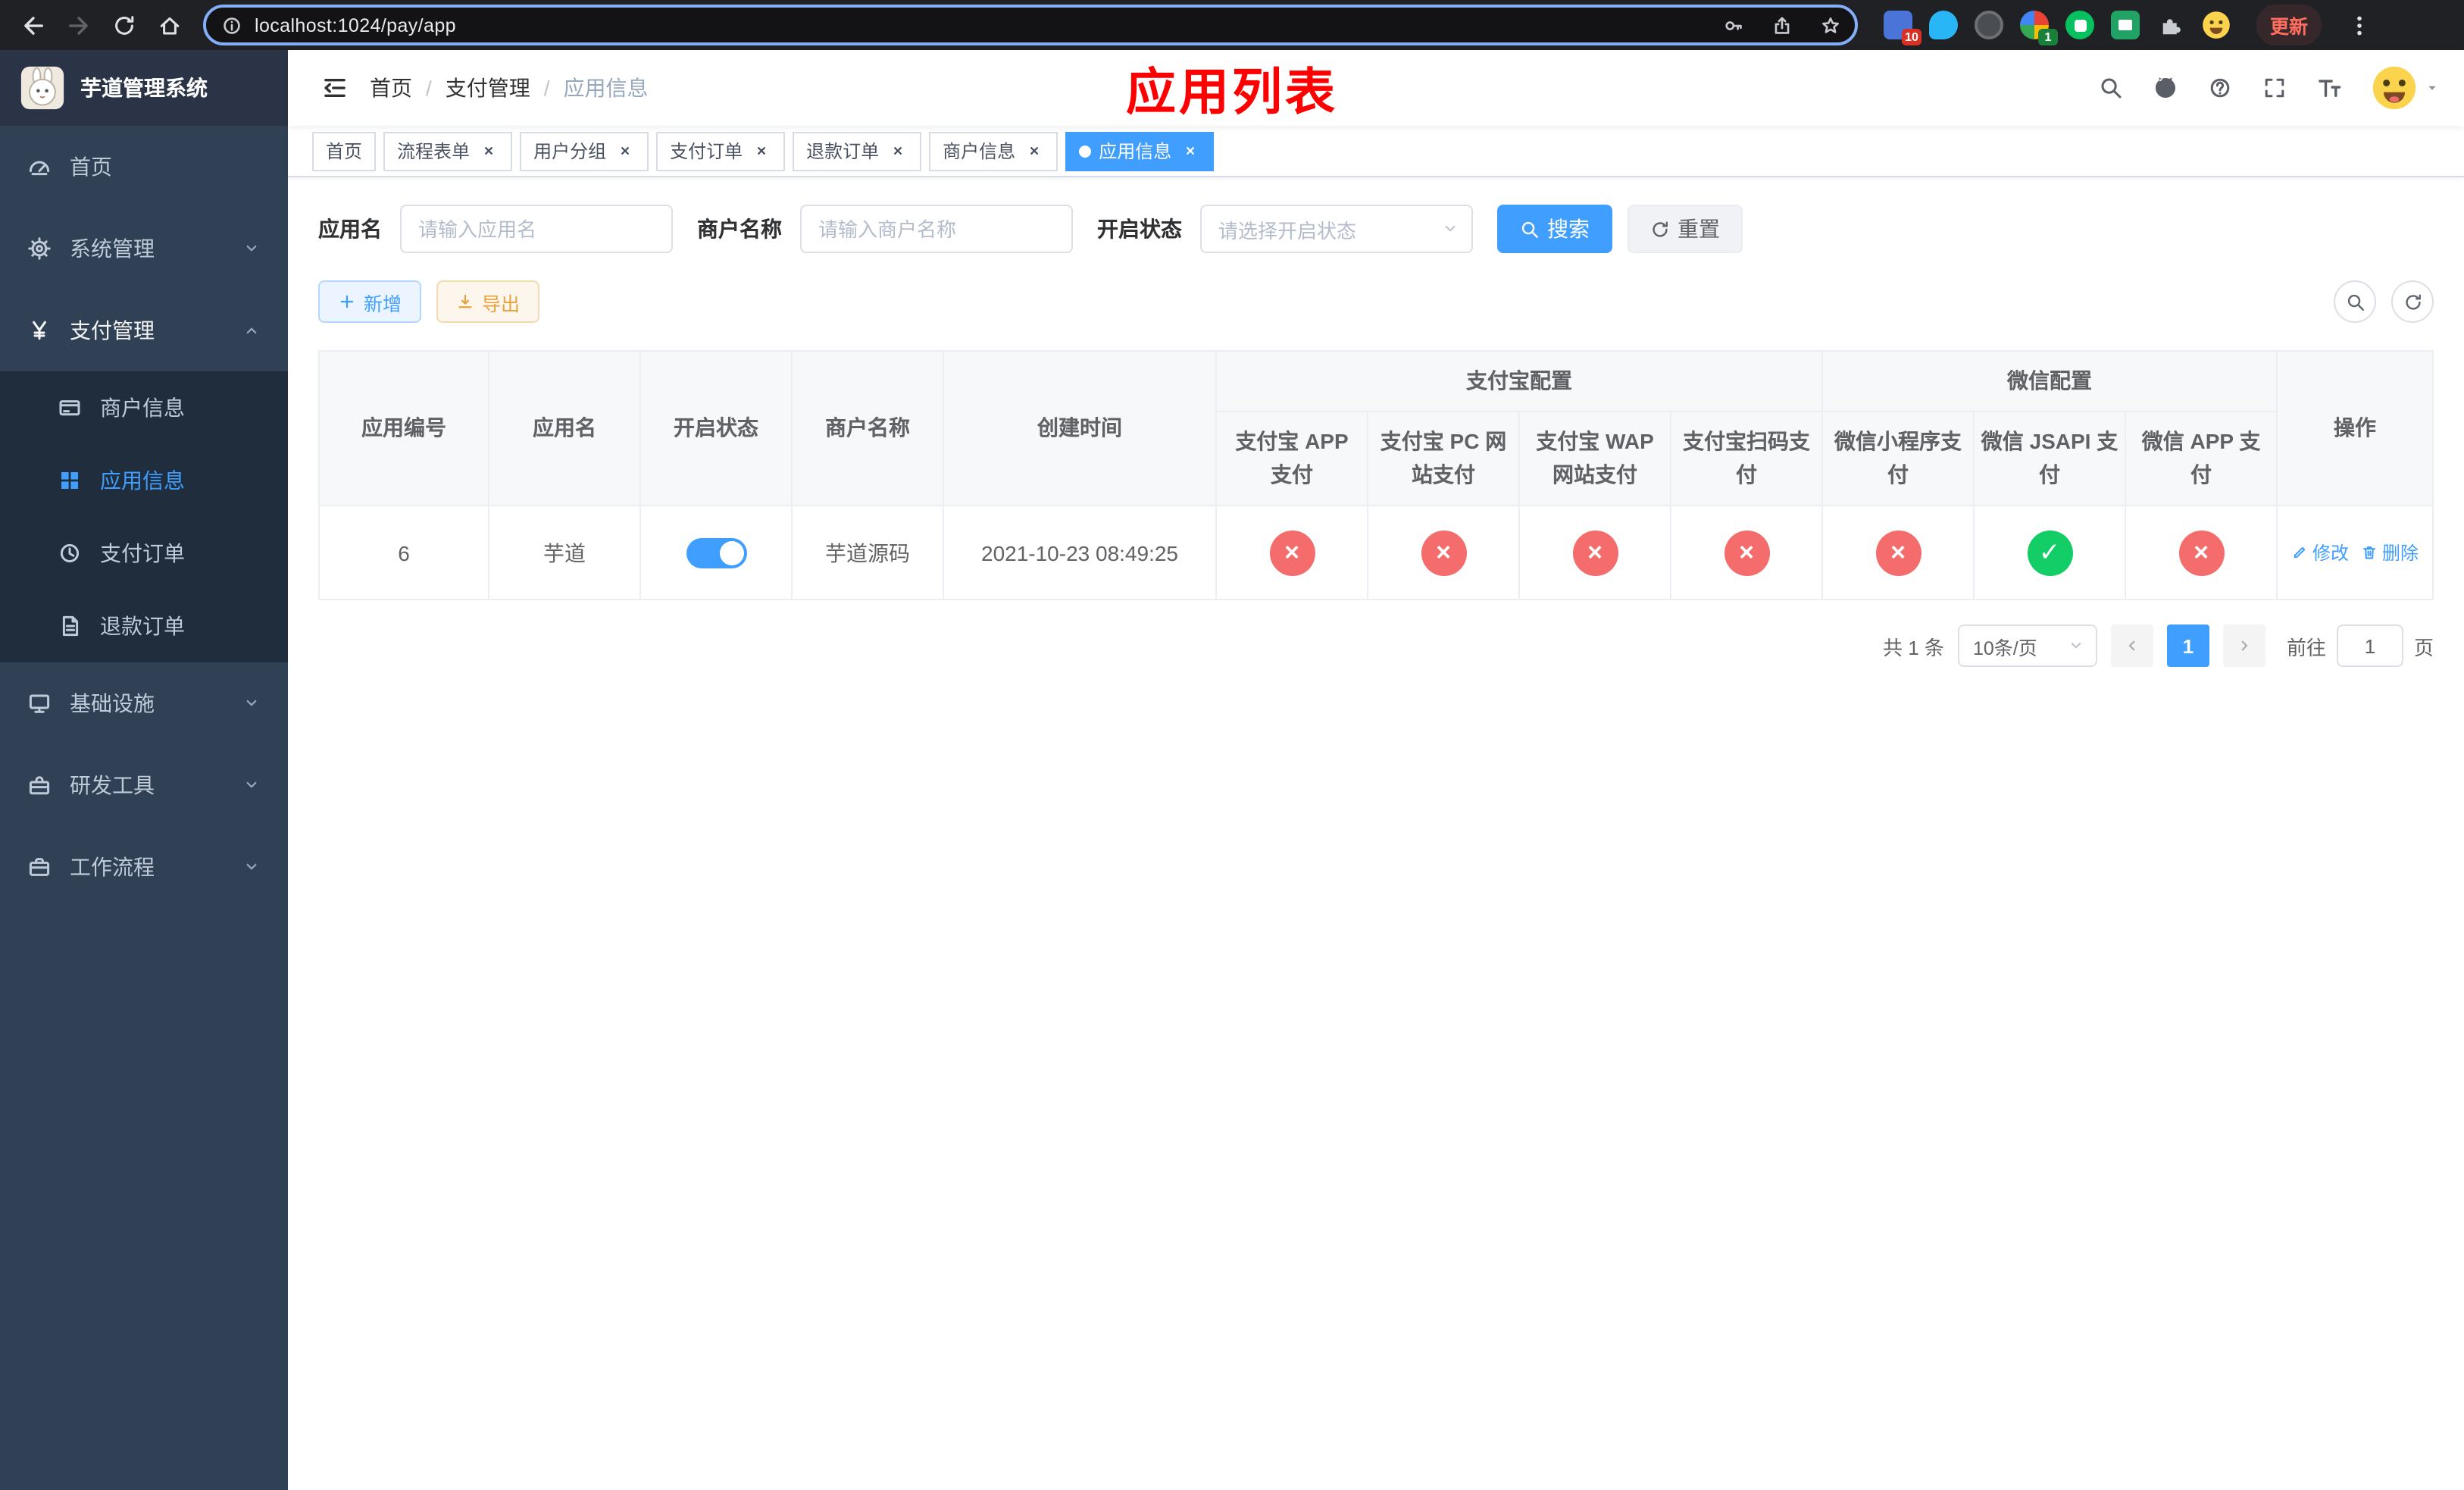 This screenshot has height=1490, width=2464. Describe the element at coordinates (1376, 301) in the screenshot. I see `table-toolbar: 新增 导出` at that location.